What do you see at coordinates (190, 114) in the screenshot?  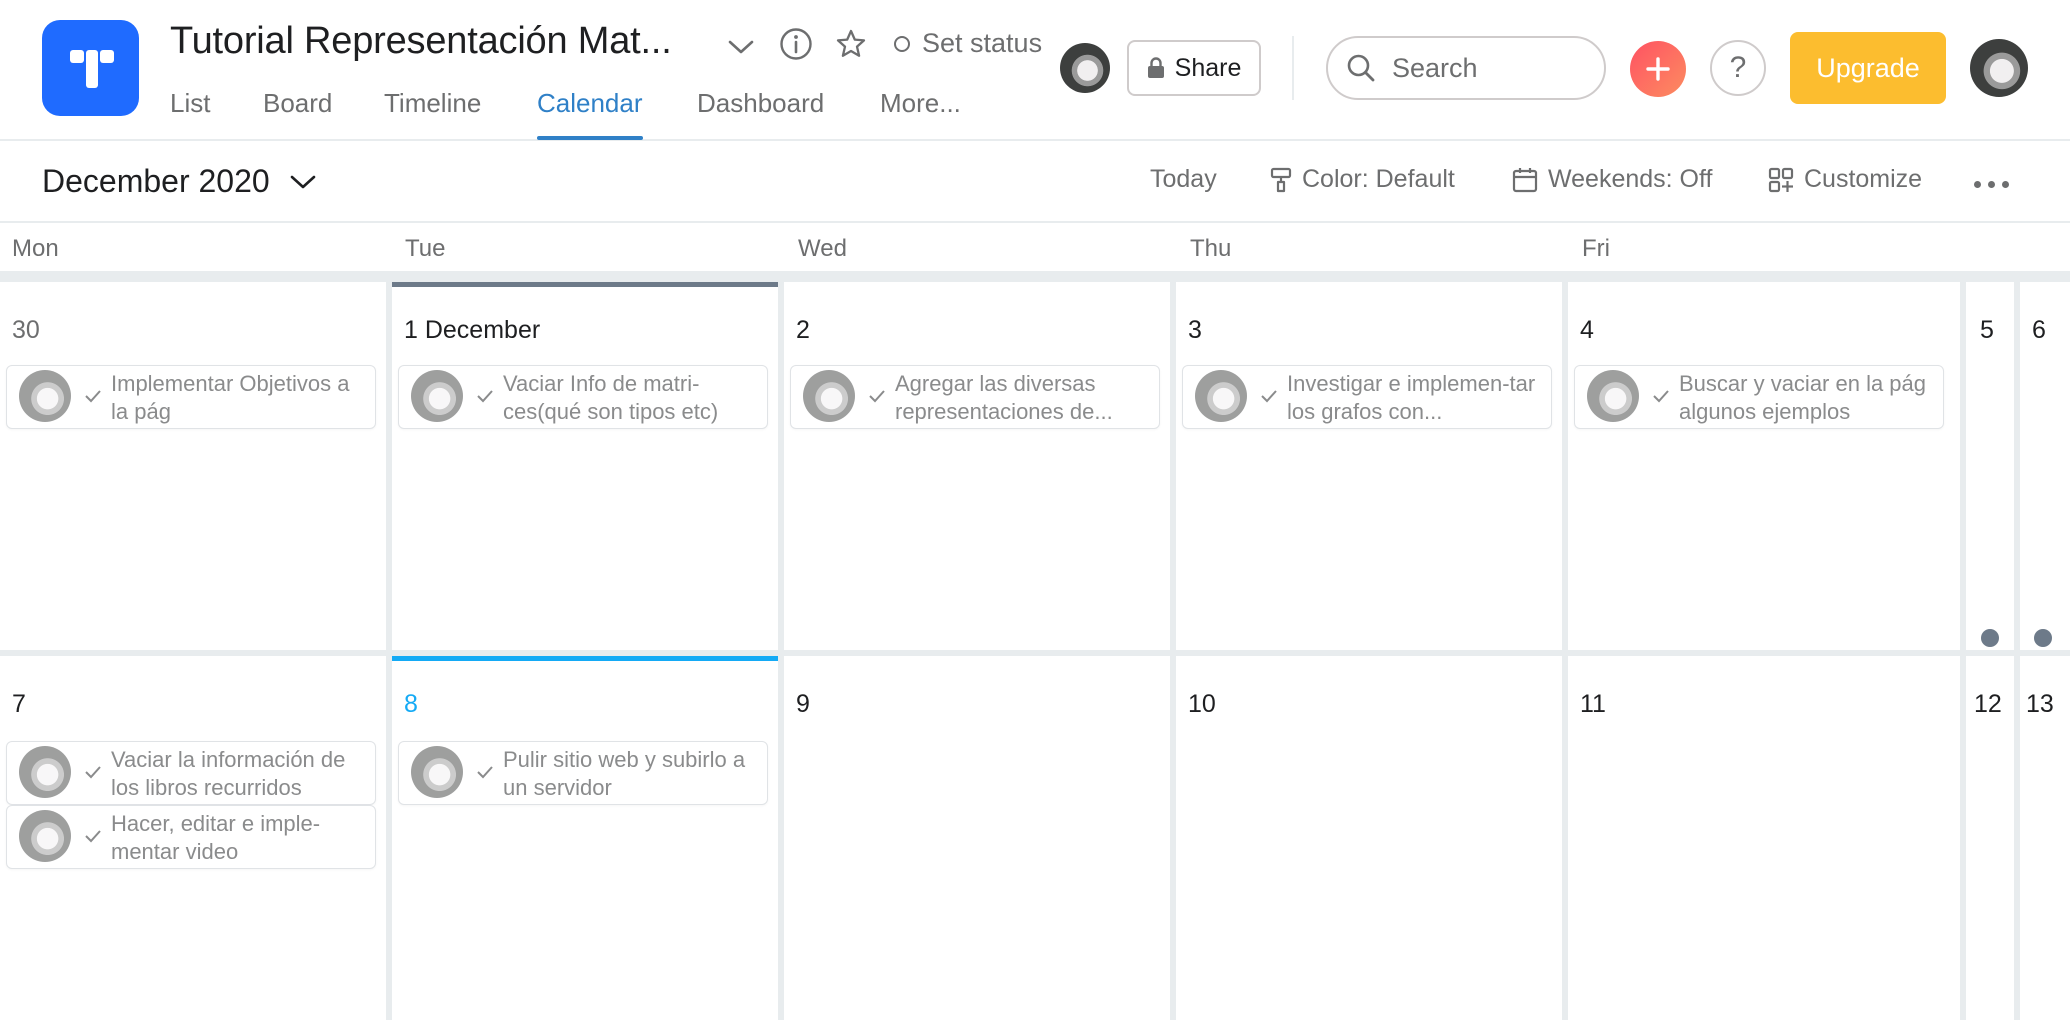 I see `tab-list: List` at bounding box center [190, 114].